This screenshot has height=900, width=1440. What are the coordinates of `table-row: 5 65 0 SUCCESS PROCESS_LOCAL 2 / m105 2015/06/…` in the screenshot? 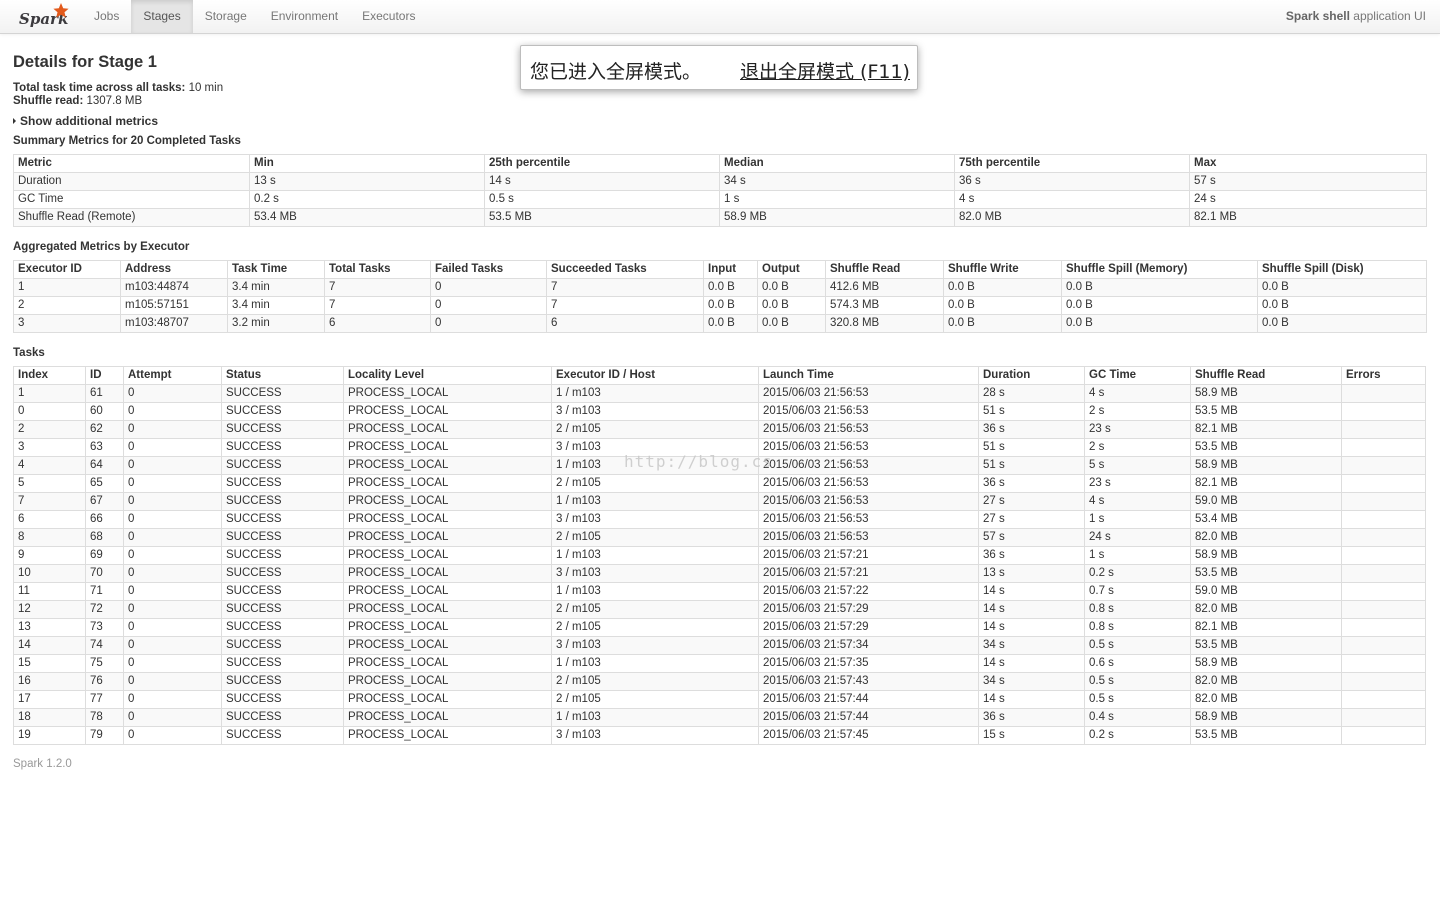 It's located at (719, 483).